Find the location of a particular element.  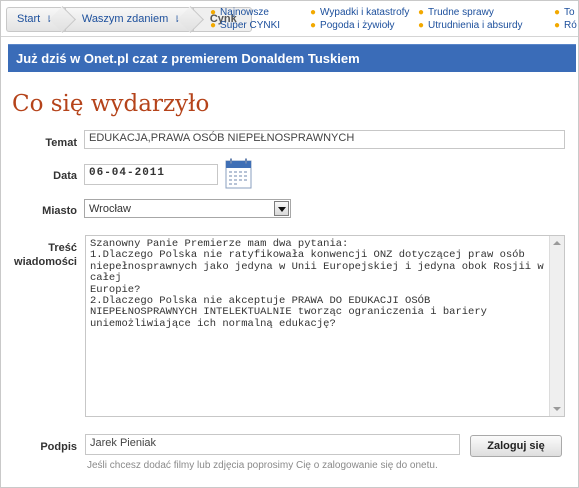

quicklink-label: Wypadki i katastrofy is located at coordinates (365, 12).